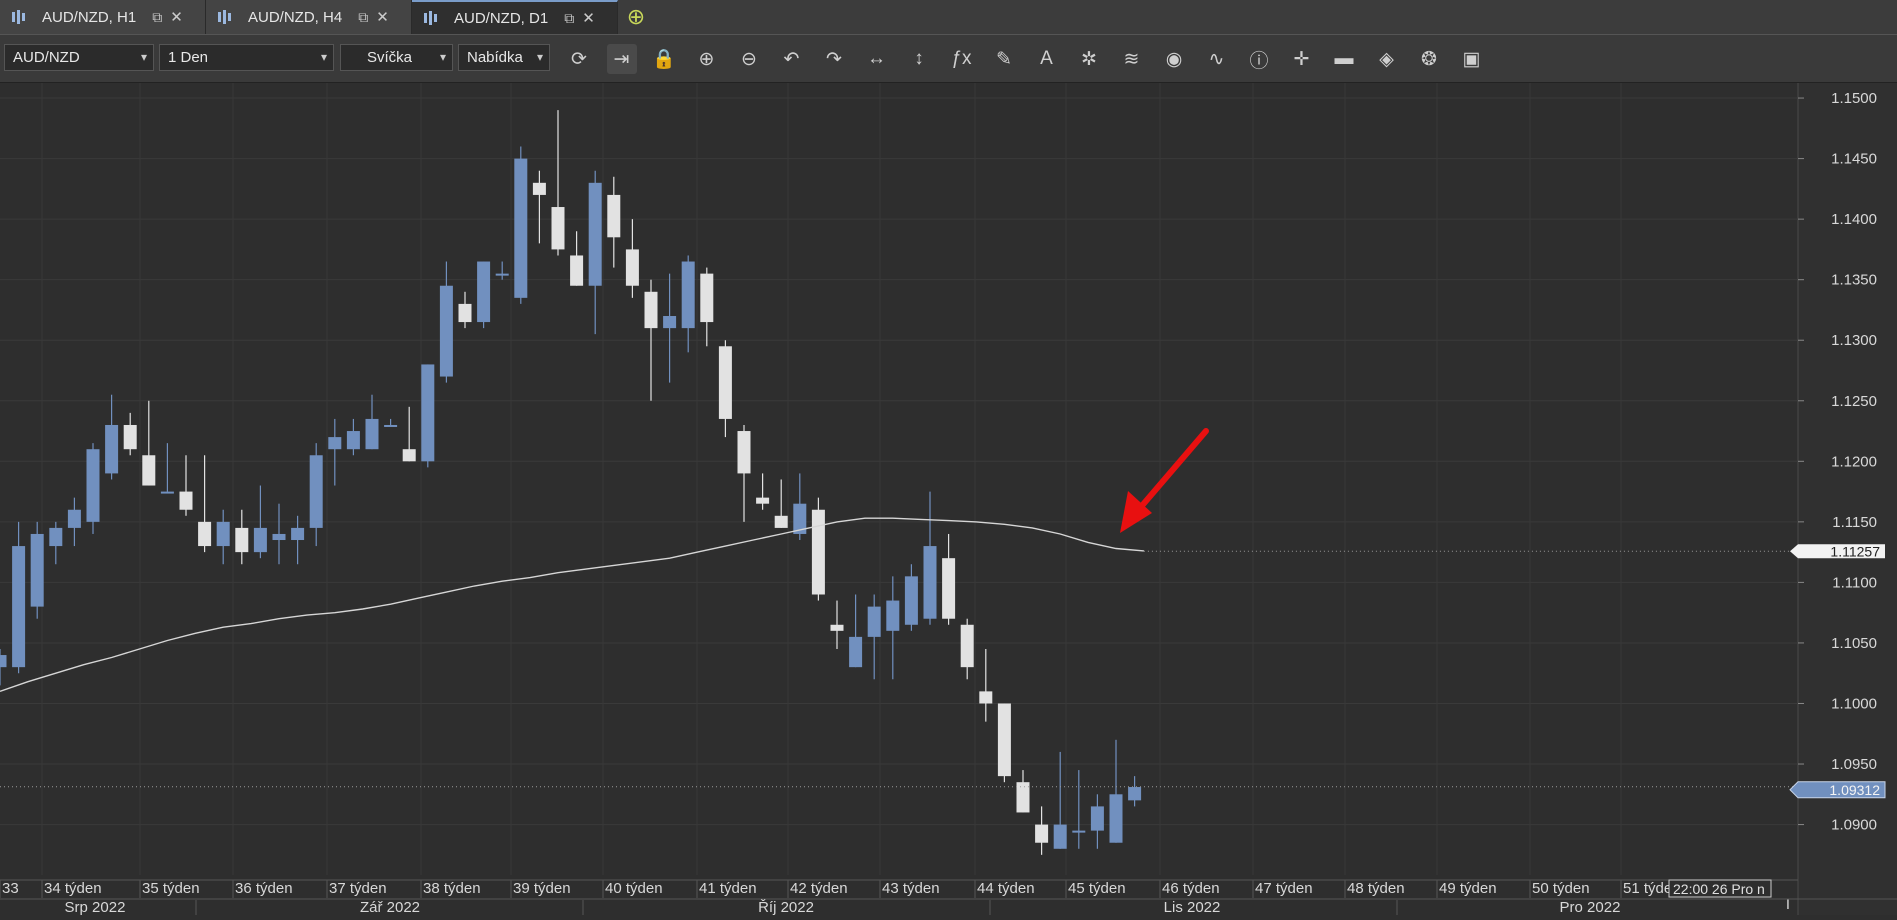 The width and height of the screenshot is (1897, 920). I want to click on week-label: 35 týden, so click(171, 888).